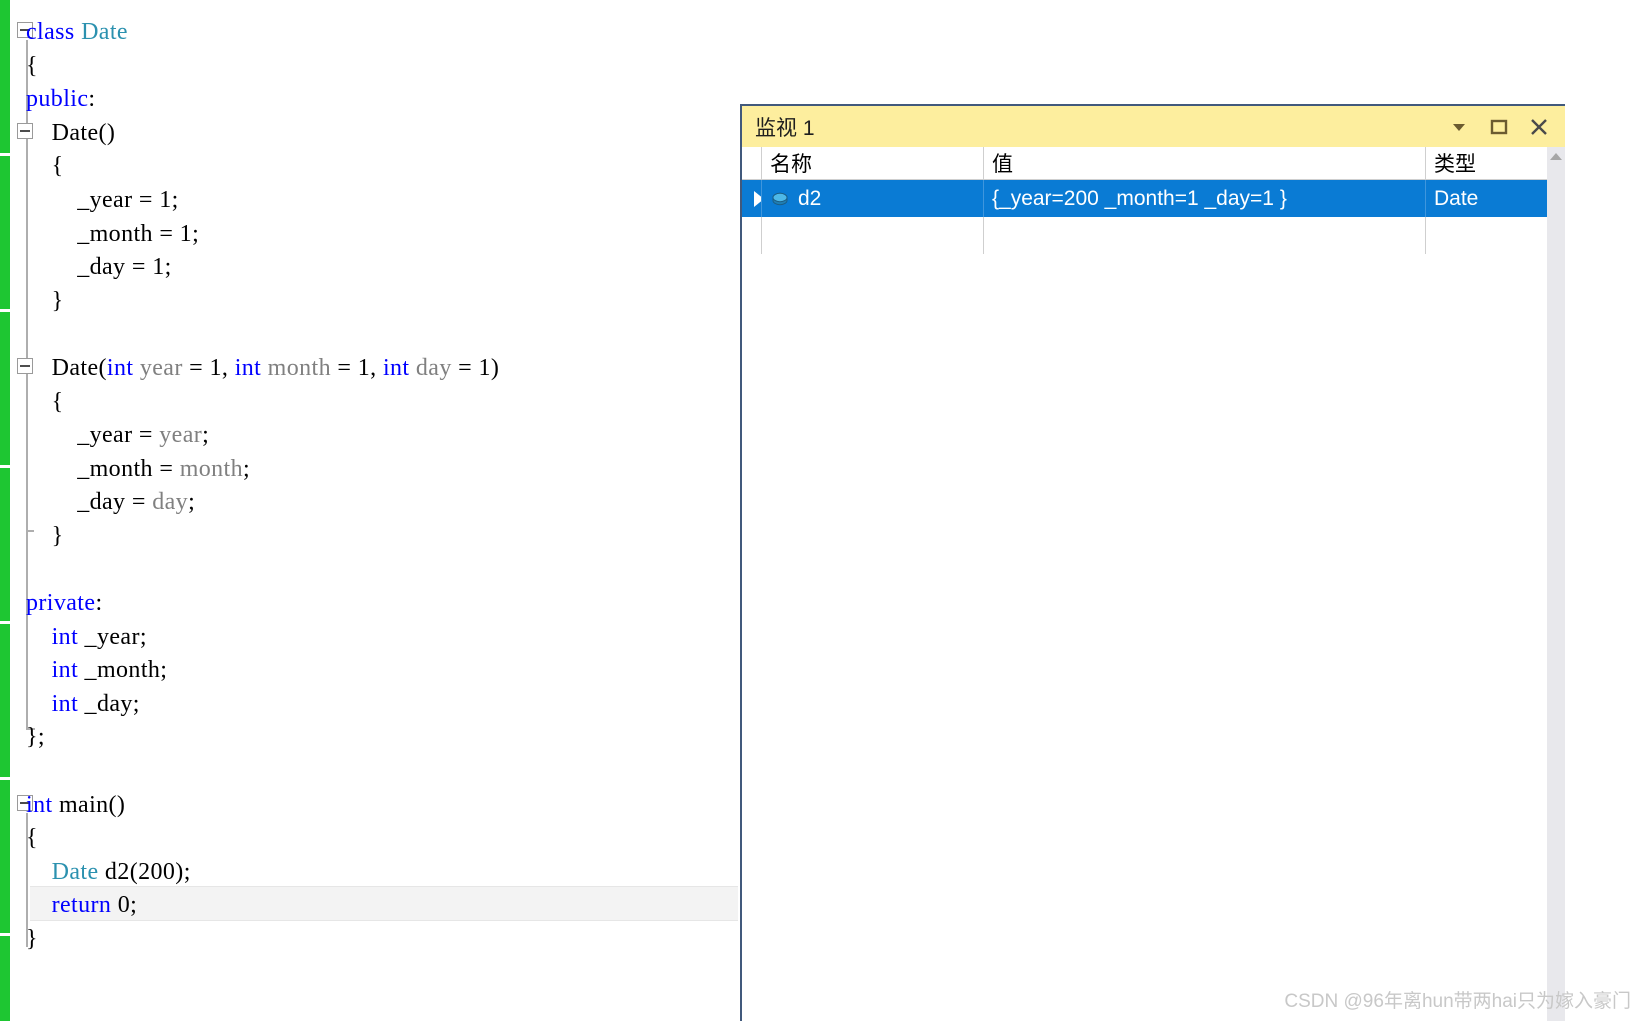 This screenshot has height=1021, width=1645. What do you see at coordinates (382, 134) in the screenshot?
I see `code-line: Date()` at bounding box center [382, 134].